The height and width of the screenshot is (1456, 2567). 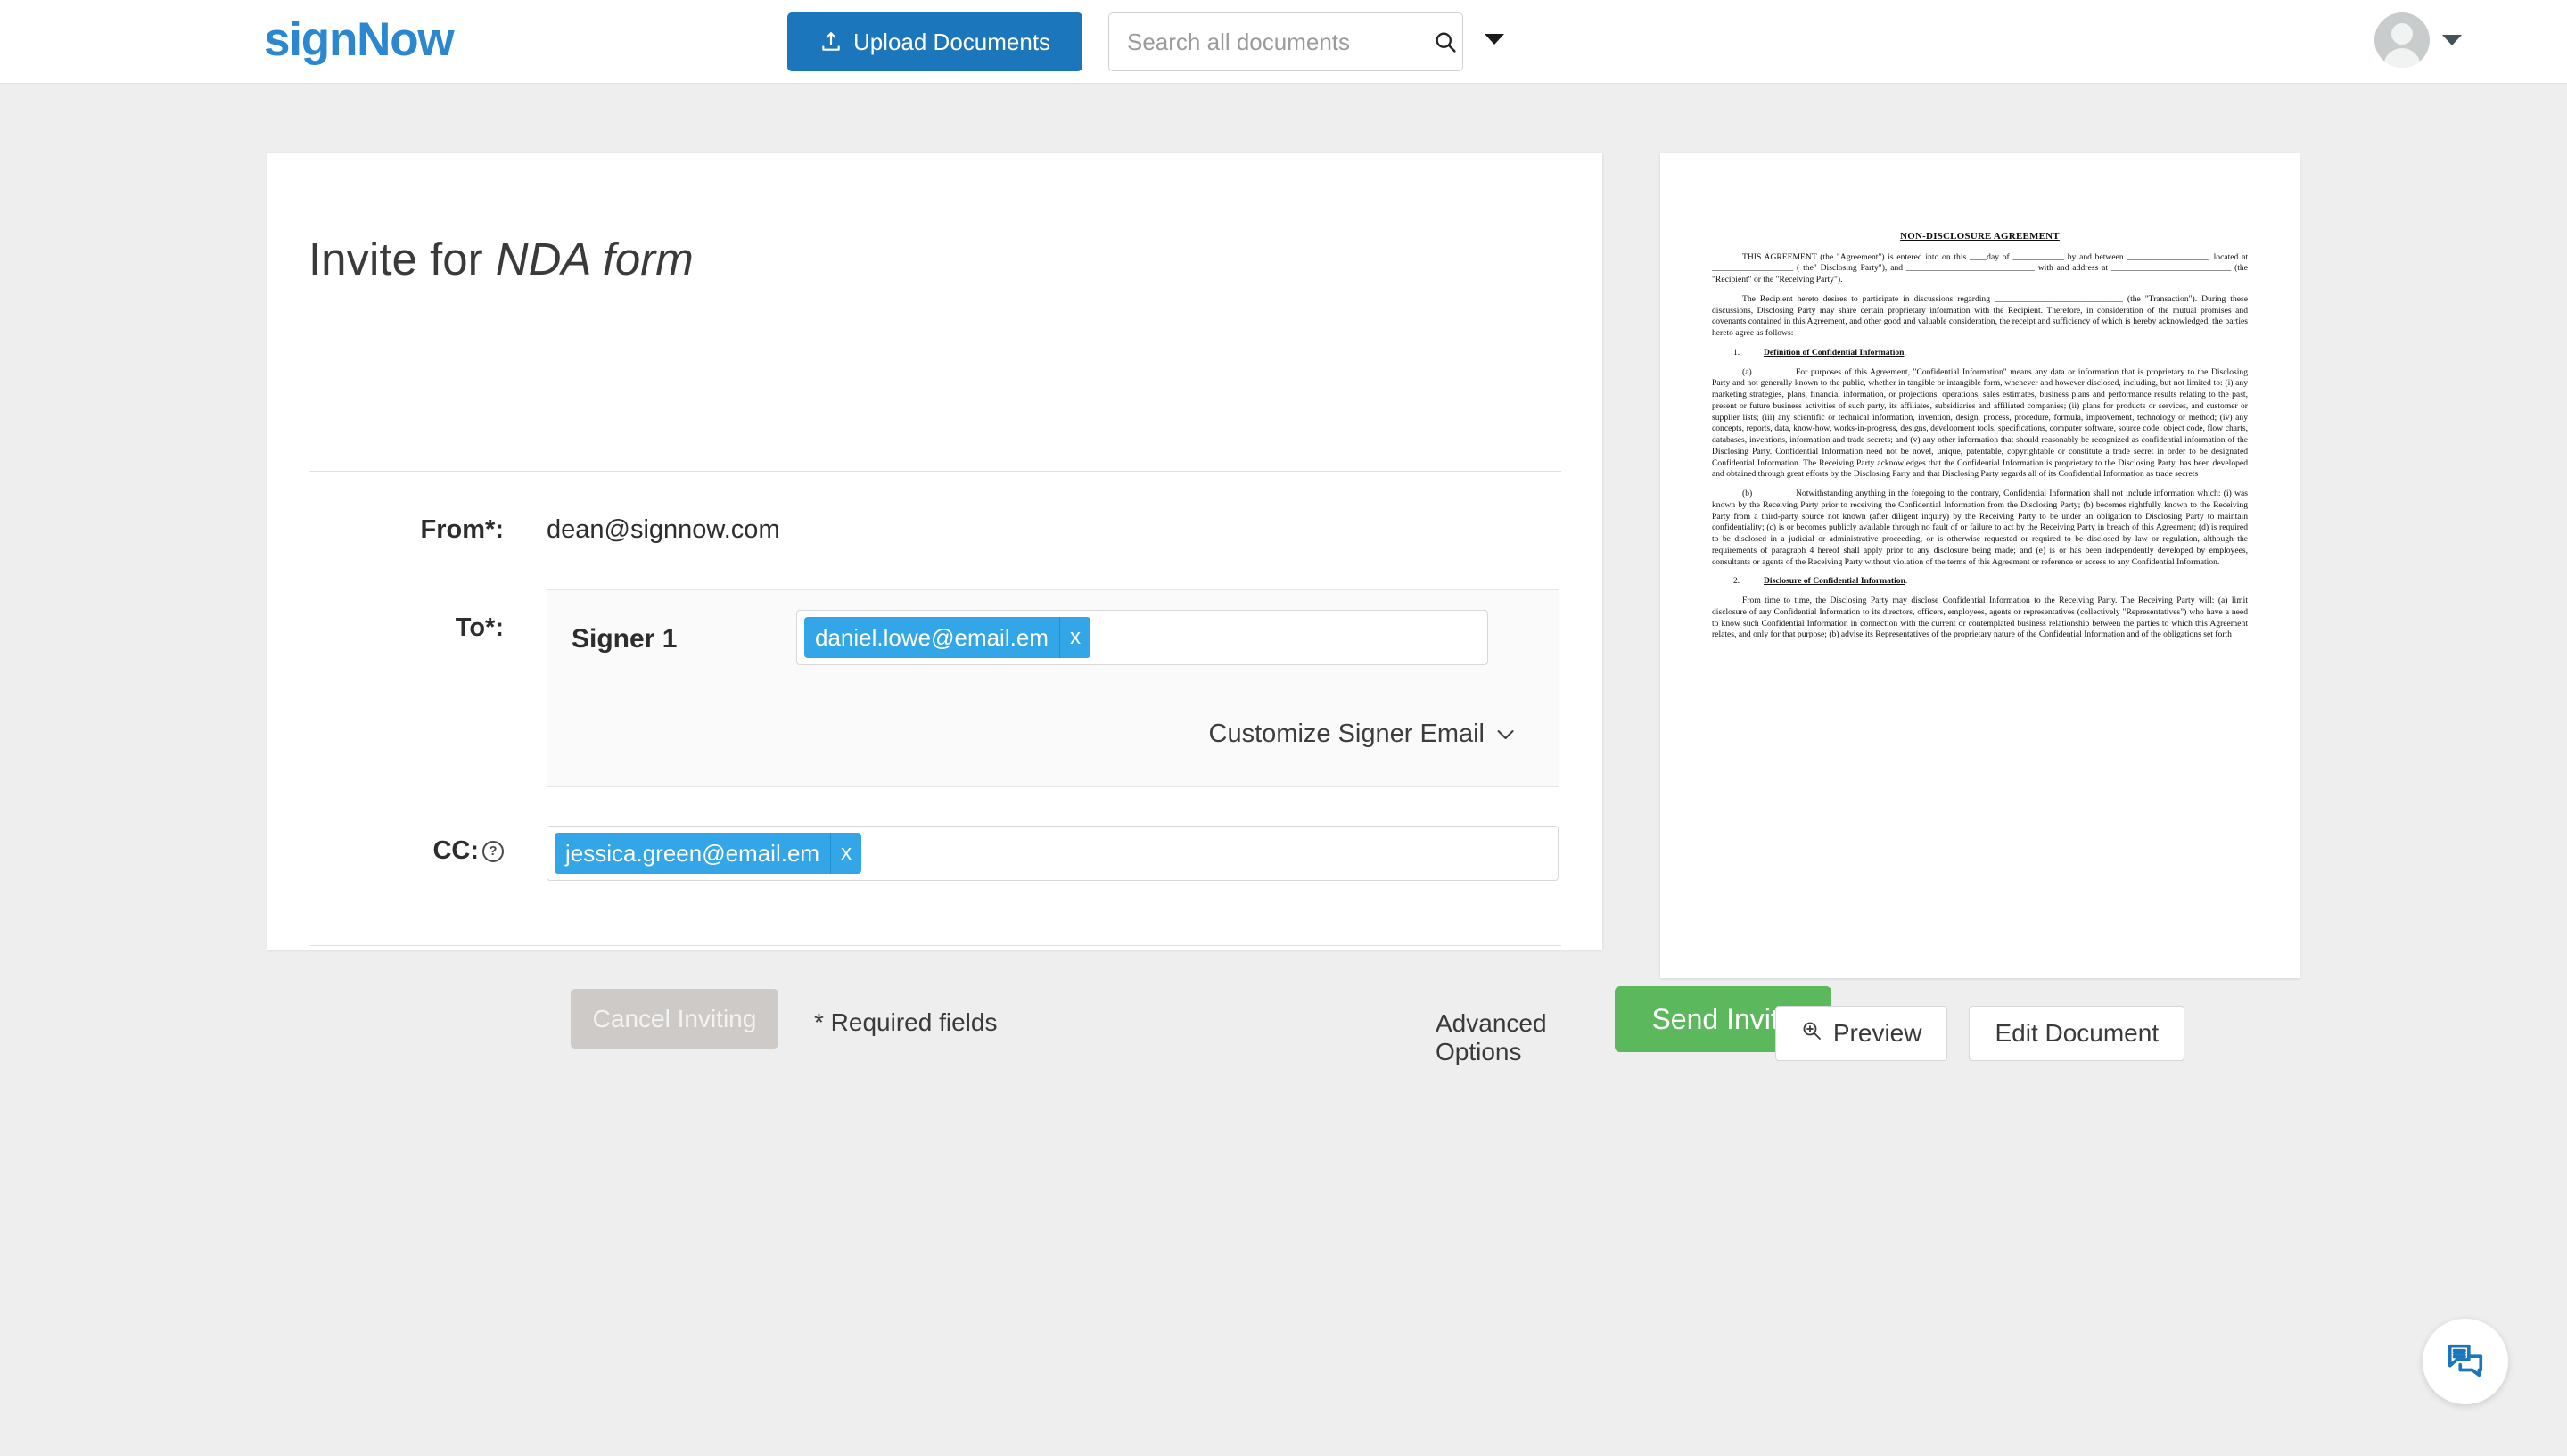 I want to click on chat-bubble-icon, so click(x=2465, y=1362).